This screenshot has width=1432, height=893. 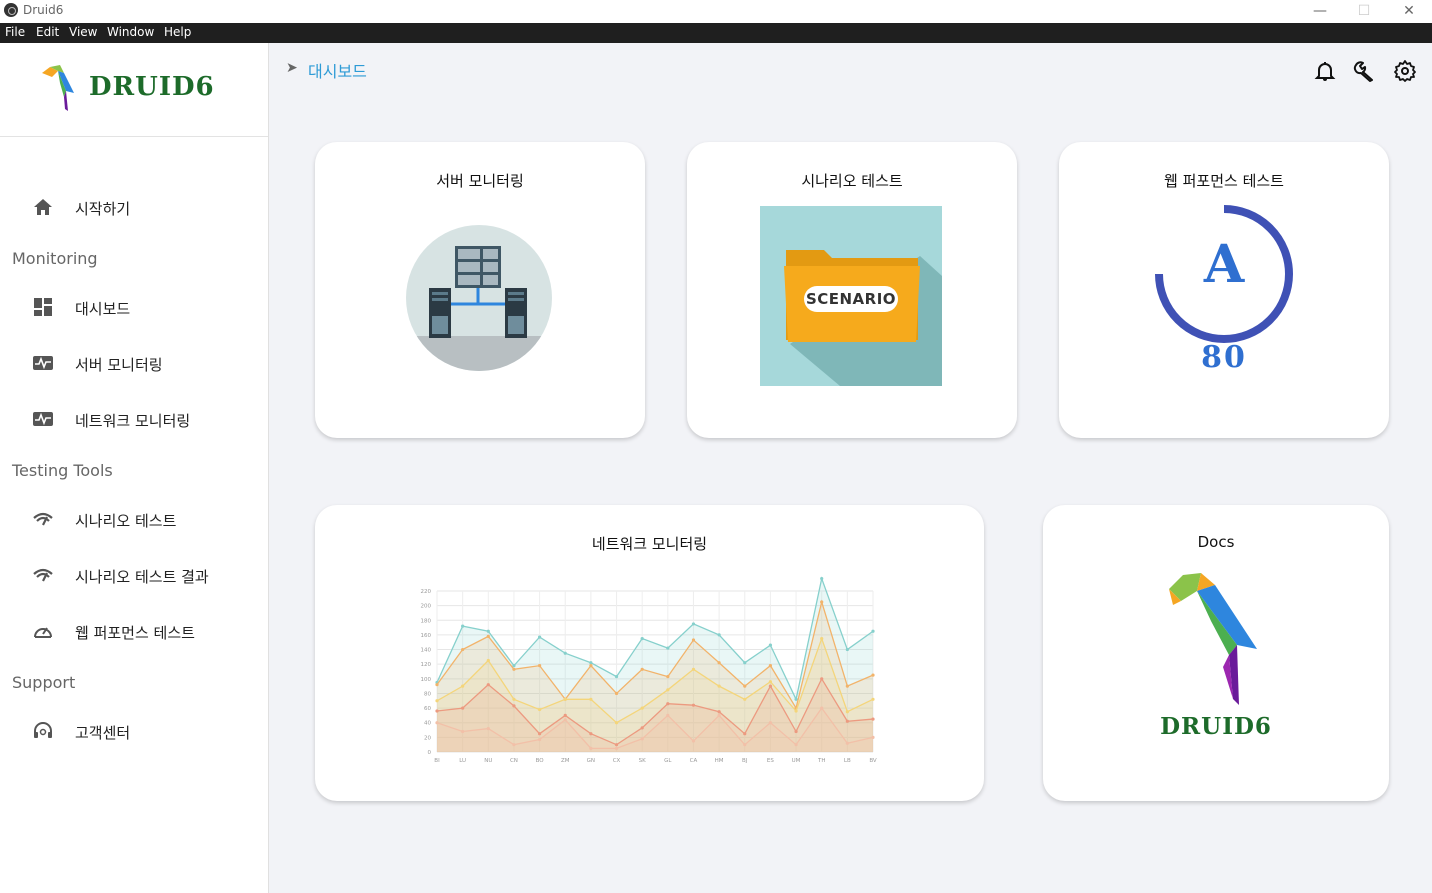 I want to click on menu-window: Window, so click(x=130, y=32).